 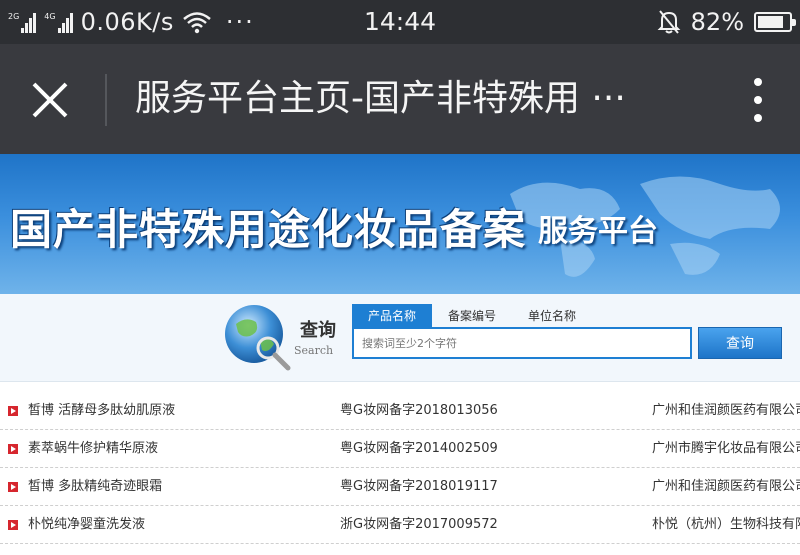 What do you see at coordinates (392, 316) in the screenshot?
I see `tab-product-name: 产品名称` at bounding box center [392, 316].